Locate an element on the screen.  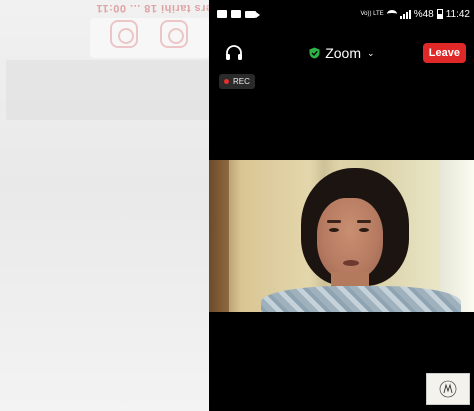
record-dot-icon is located at coordinates (226, 81).